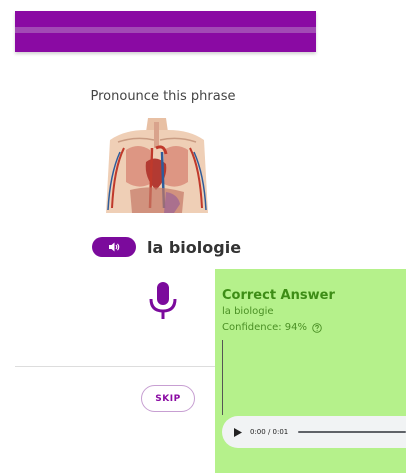 This screenshot has height=473, width=406. I want to click on top-banner, so click(165, 31).